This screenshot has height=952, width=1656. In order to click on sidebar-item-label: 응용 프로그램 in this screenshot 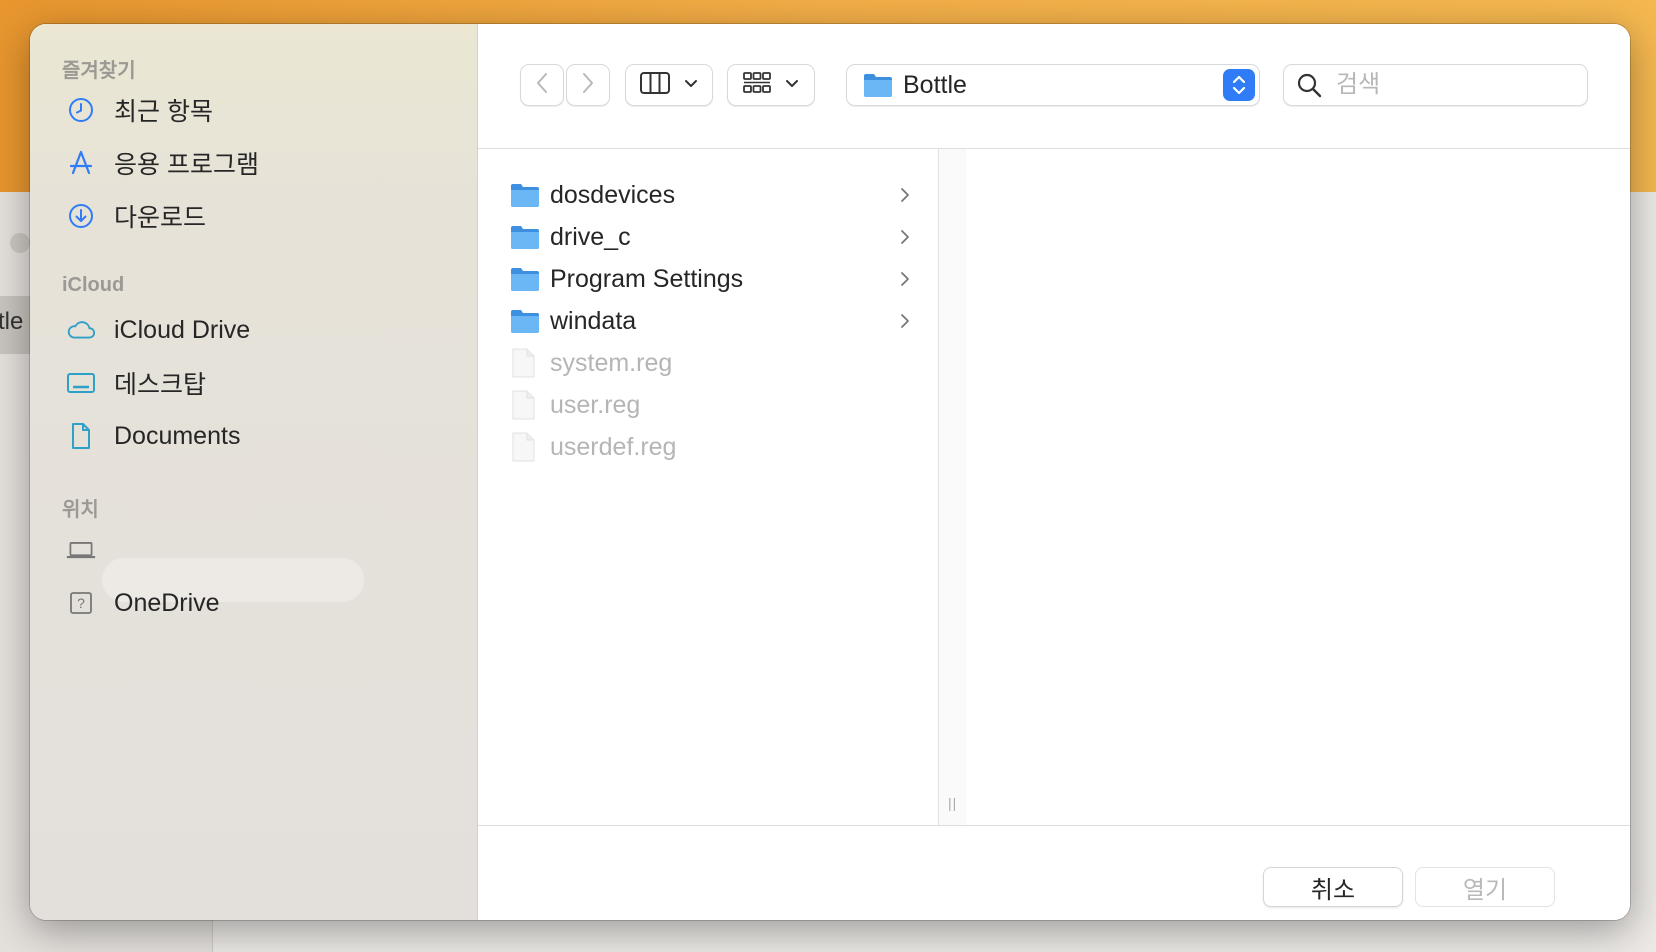, I will do `click(186, 165)`.